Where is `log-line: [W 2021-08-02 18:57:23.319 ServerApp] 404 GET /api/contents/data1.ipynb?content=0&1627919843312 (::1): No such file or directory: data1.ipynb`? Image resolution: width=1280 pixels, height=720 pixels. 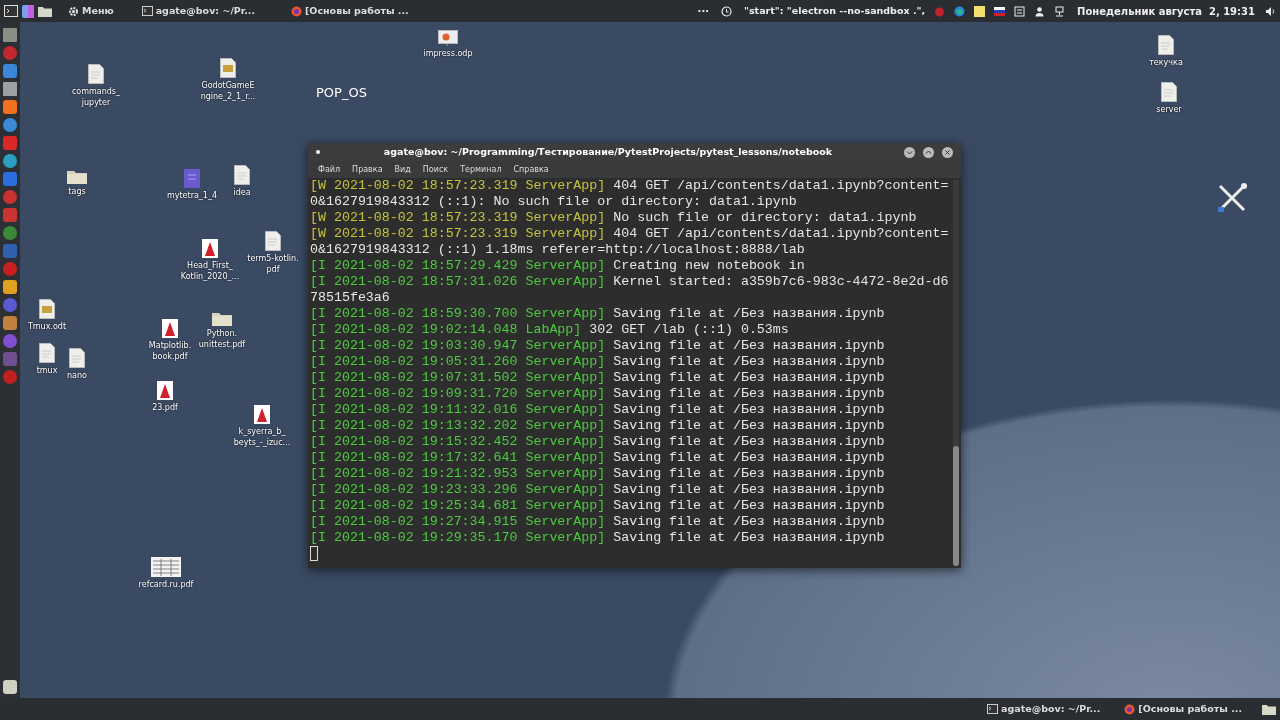 log-line: [W 2021-08-02 18:57:23.319 ServerApp] 404 GET /api/contents/data1.ipynb?content=0&1627919843312 (::1): No such file or directory: data1.ipynb is located at coordinates (630, 194).